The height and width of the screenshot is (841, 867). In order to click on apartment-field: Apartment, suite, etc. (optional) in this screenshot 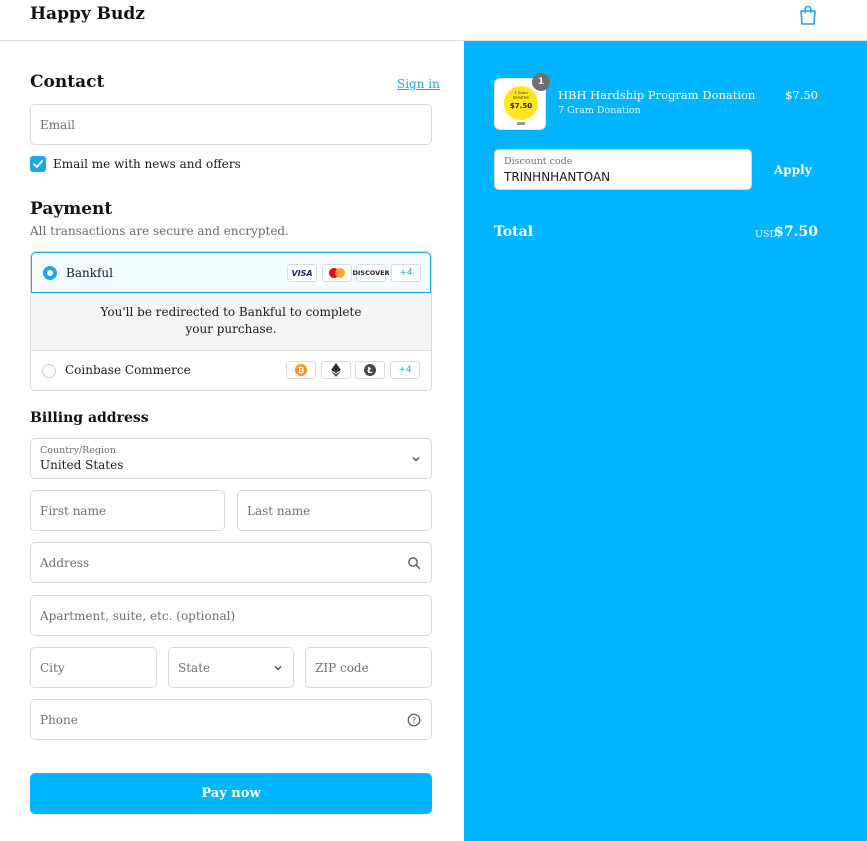, I will do `click(231, 615)`.